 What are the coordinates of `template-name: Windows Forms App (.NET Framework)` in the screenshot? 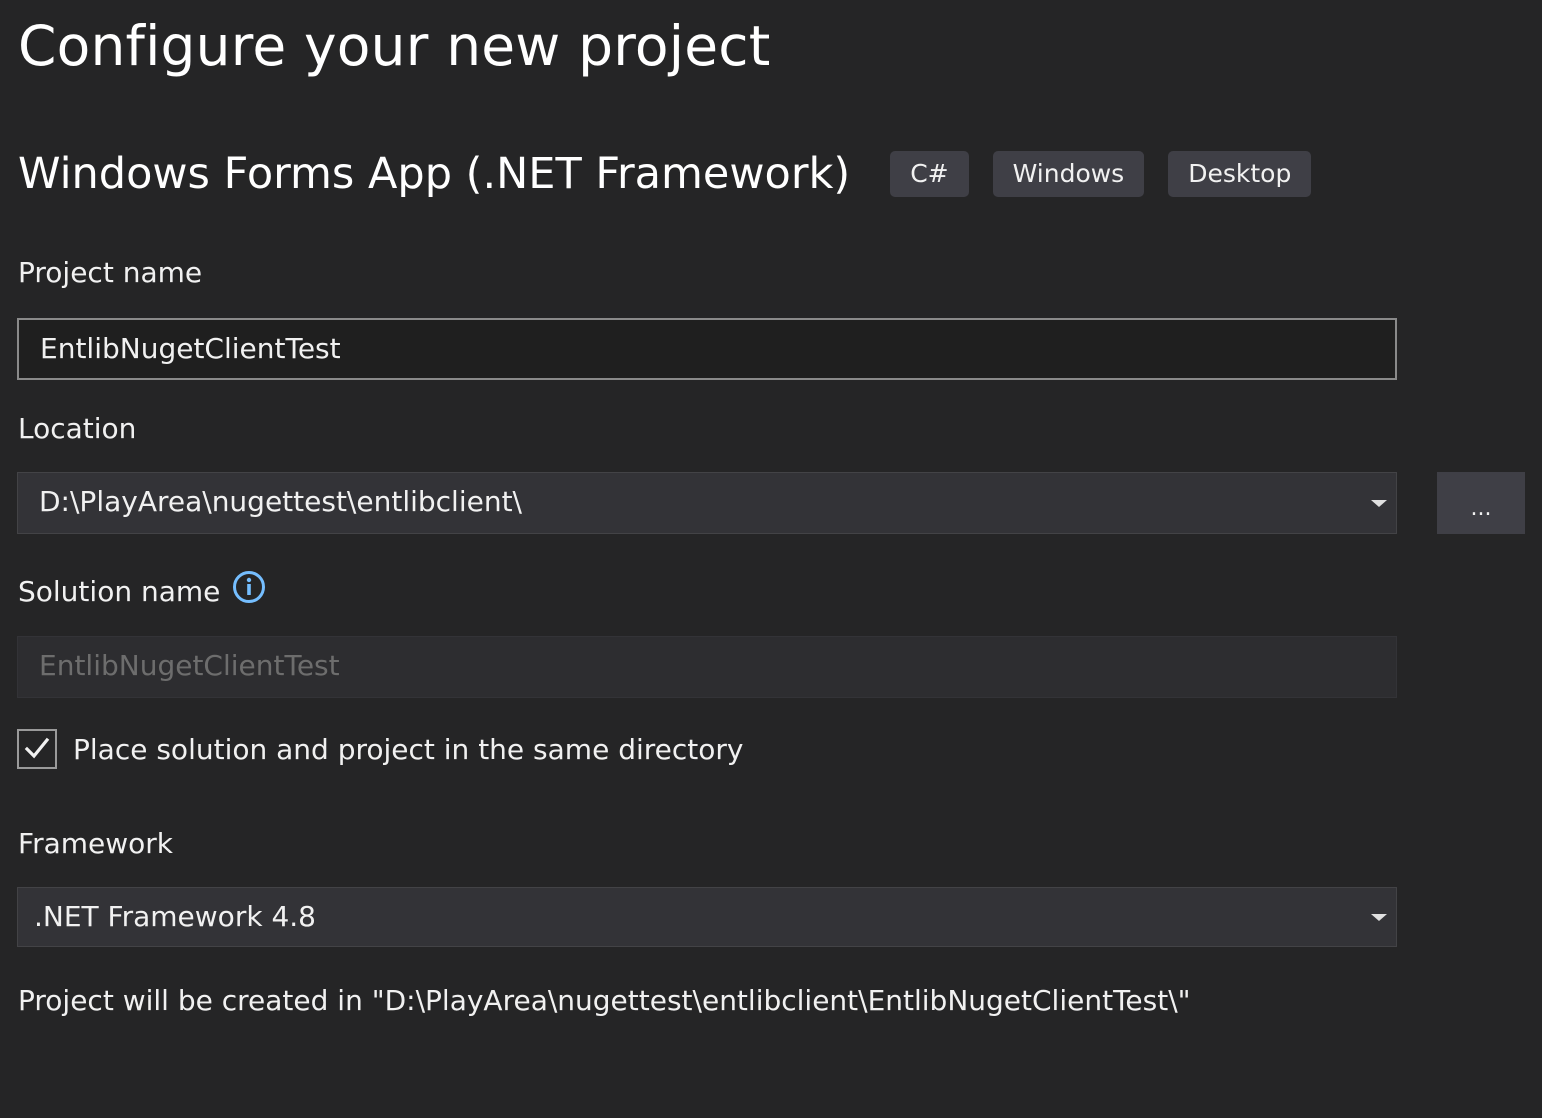 It's located at (434, 174).